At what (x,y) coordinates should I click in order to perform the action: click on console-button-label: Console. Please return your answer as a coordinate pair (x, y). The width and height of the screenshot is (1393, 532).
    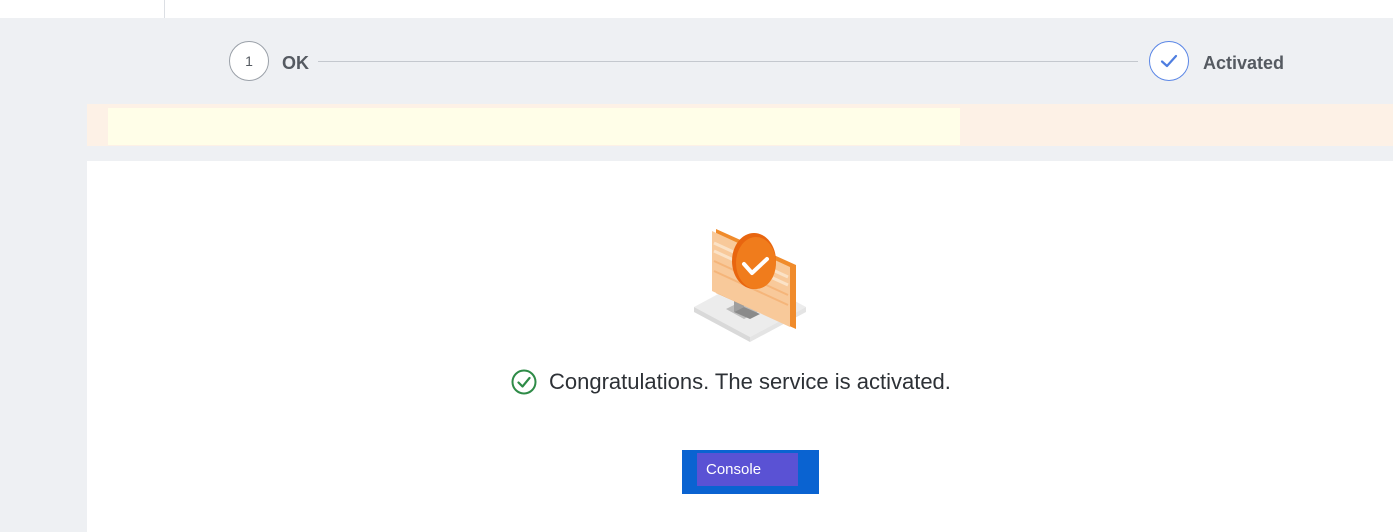
    Looking at the image, I should click on (747, 469).